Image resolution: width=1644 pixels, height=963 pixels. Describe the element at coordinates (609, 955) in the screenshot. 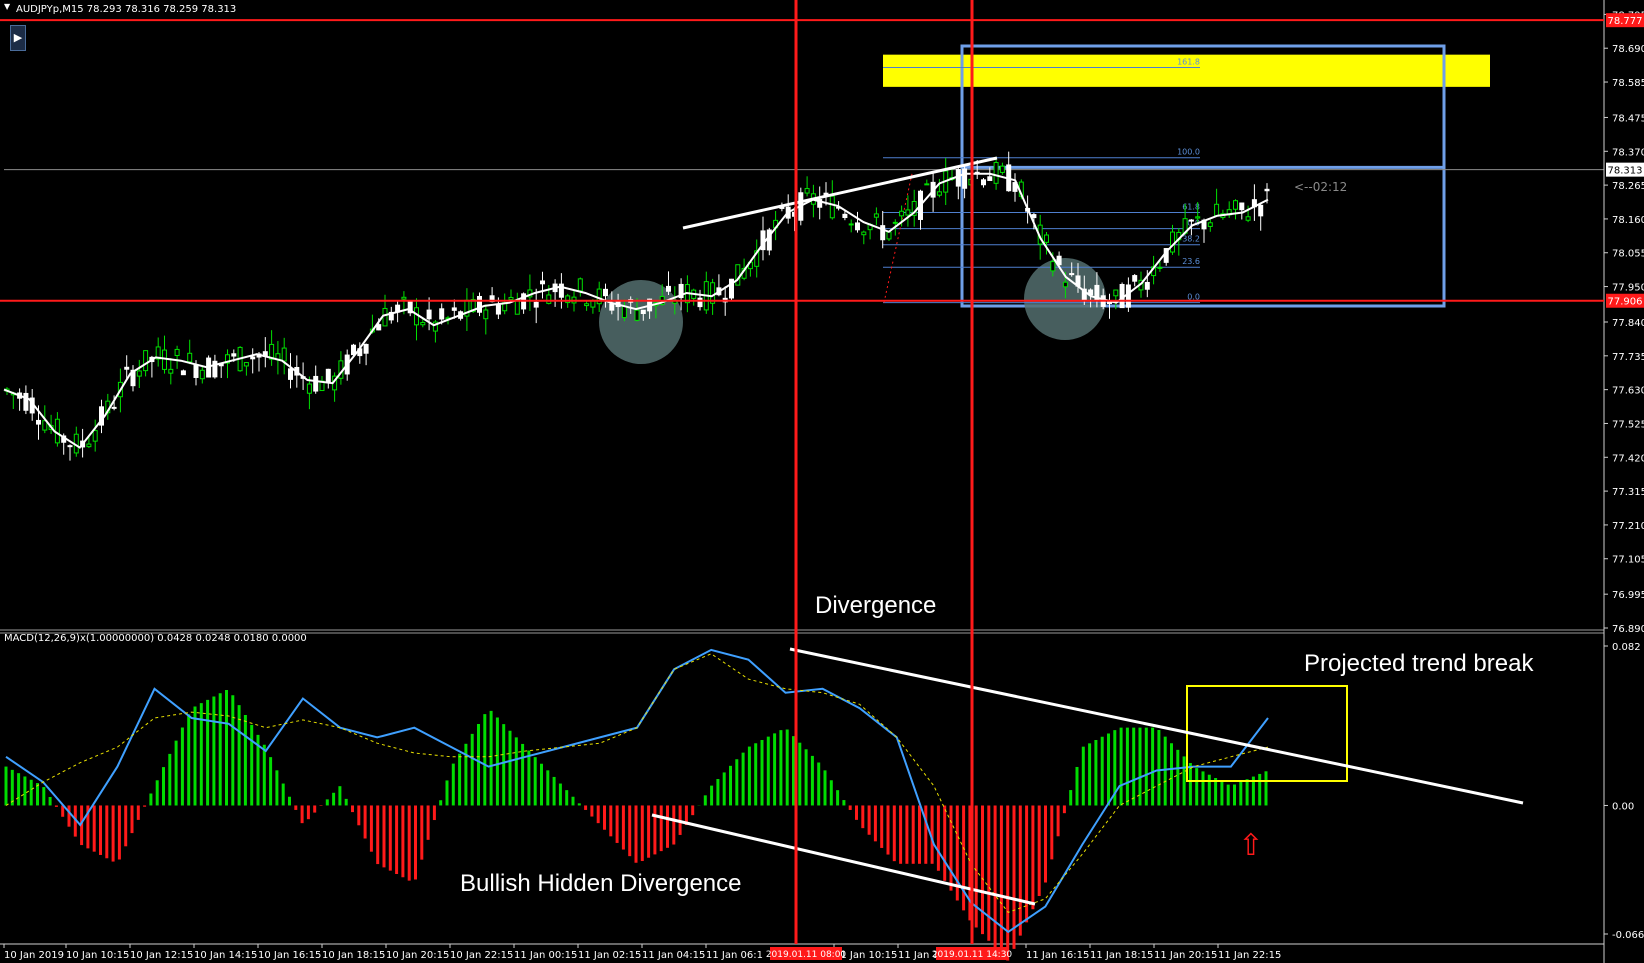

I see `time-tick-label: 11 Jan 02:15` at that location.